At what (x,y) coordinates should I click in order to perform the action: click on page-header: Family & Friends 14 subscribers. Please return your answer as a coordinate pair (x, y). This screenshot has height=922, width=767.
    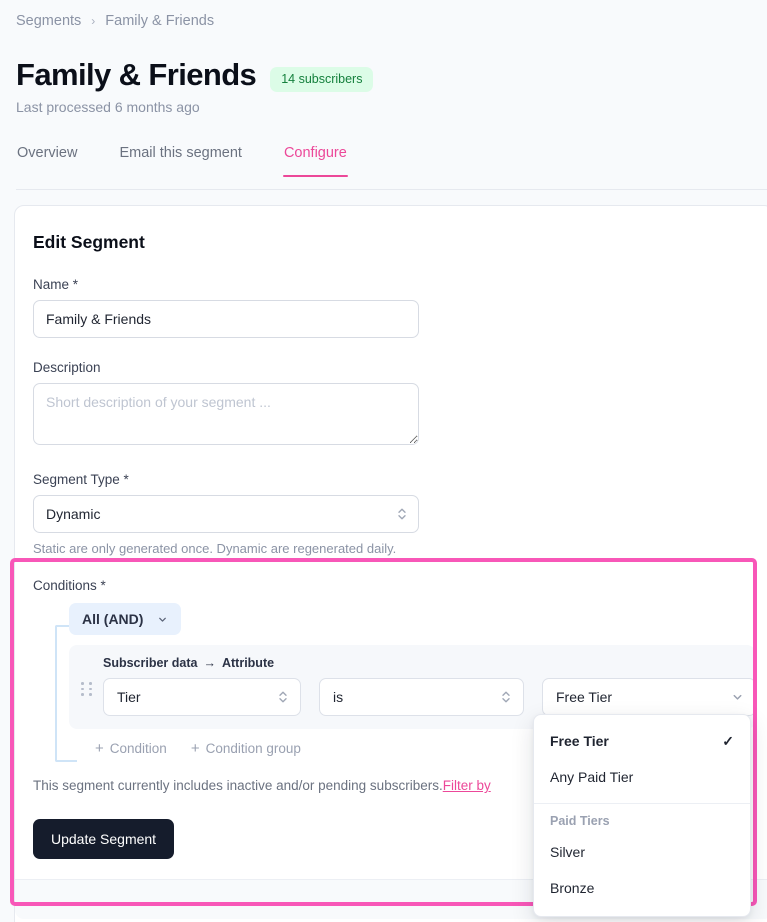
    Looking at the image, I should click on (195, 74).